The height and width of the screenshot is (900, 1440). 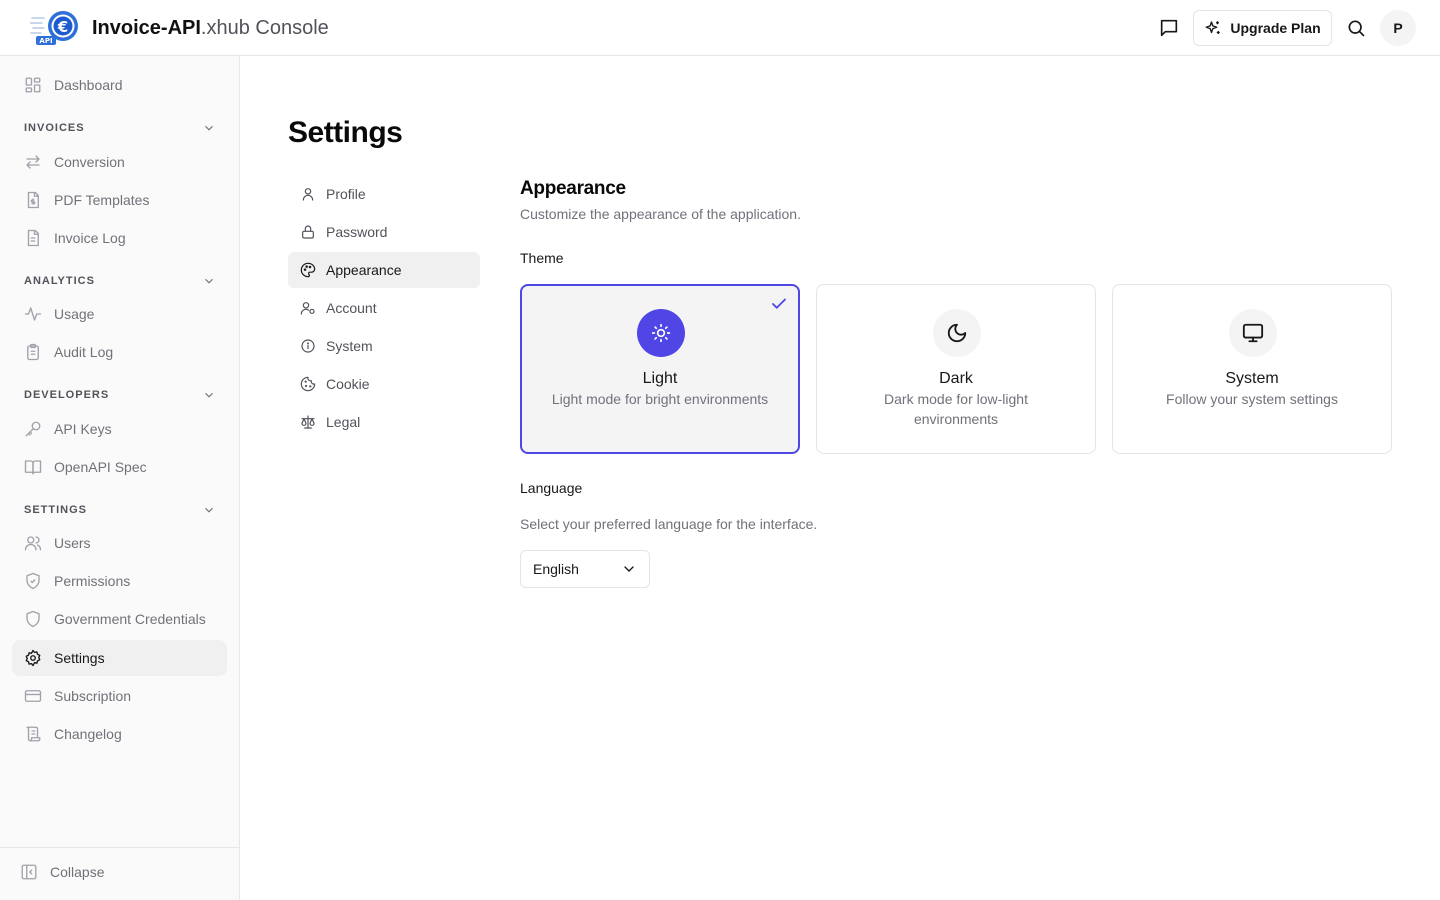 I want to click on sidebar-section-analytics: ANALYTICS, so click(x=120, y=281).